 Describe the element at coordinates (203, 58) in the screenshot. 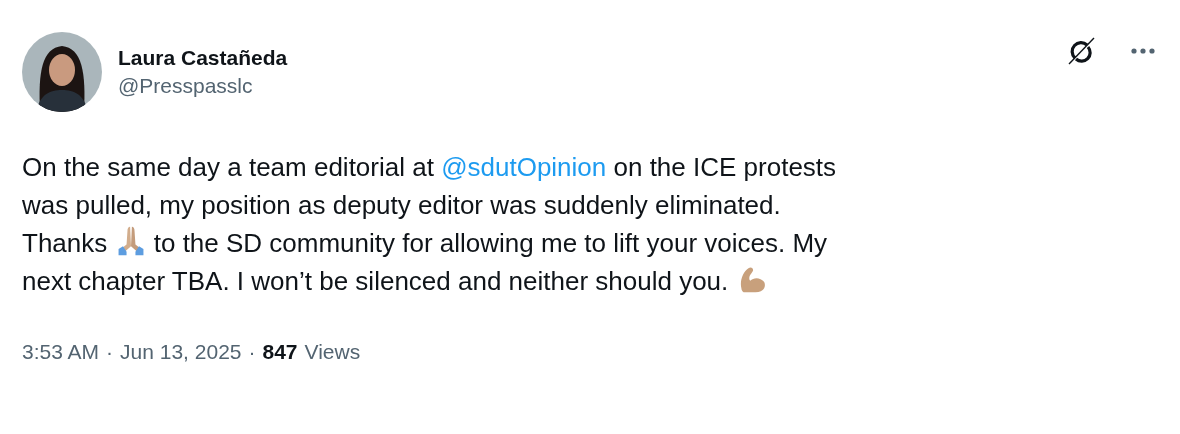

I see `author-name: Laura Castañeda` at that location.